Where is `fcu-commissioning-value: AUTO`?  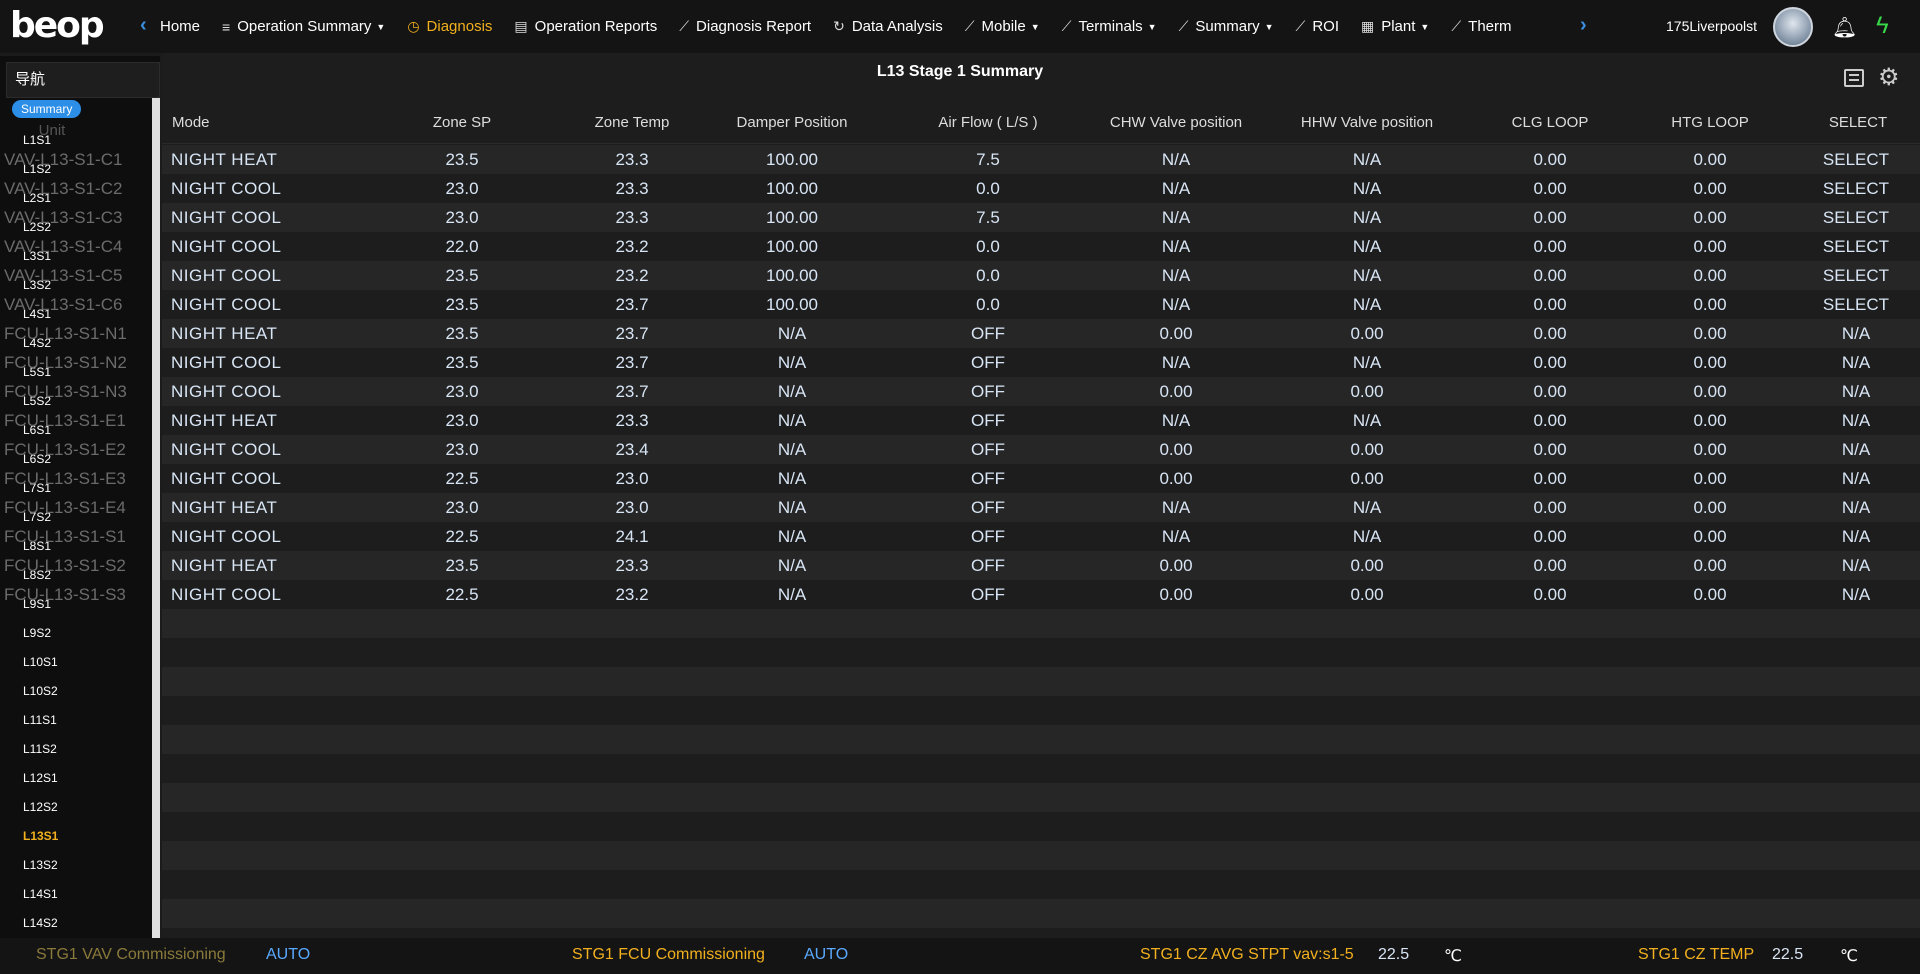 fcu-commissioning-value: AUTO is located at coordinates (826, 955).